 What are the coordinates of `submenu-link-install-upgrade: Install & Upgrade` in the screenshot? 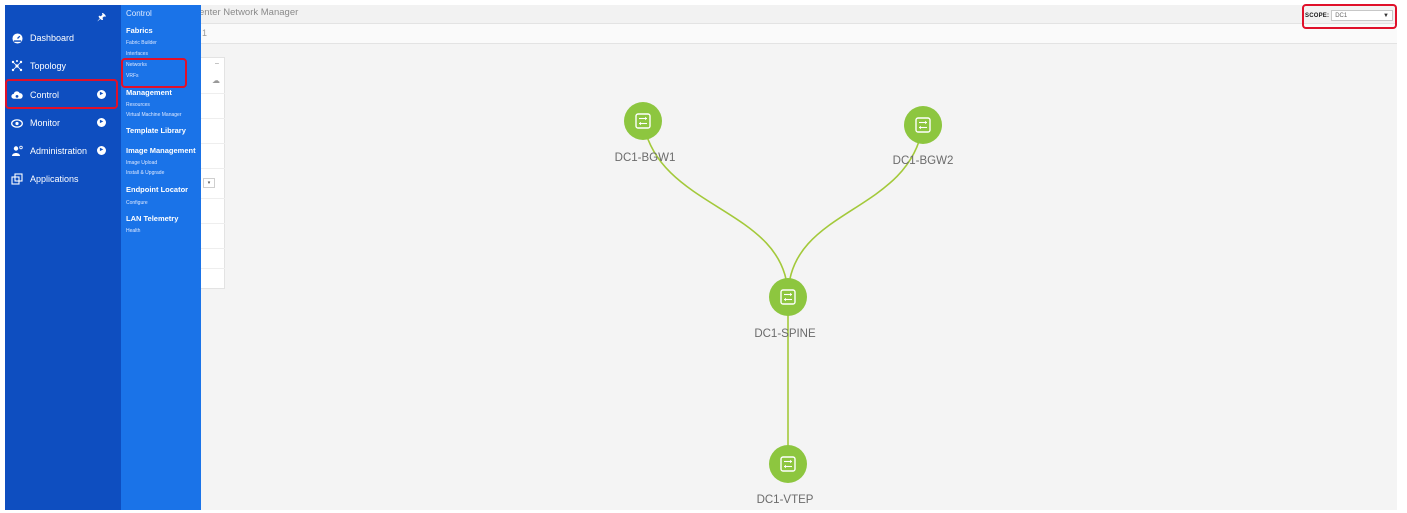 It's located at (145, 173).